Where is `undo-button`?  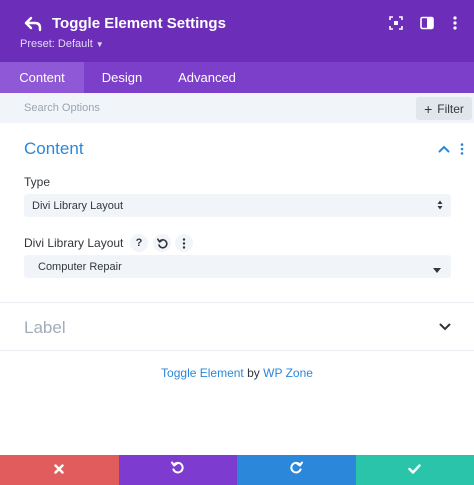 undo-button is located at coordinates (177, 470).